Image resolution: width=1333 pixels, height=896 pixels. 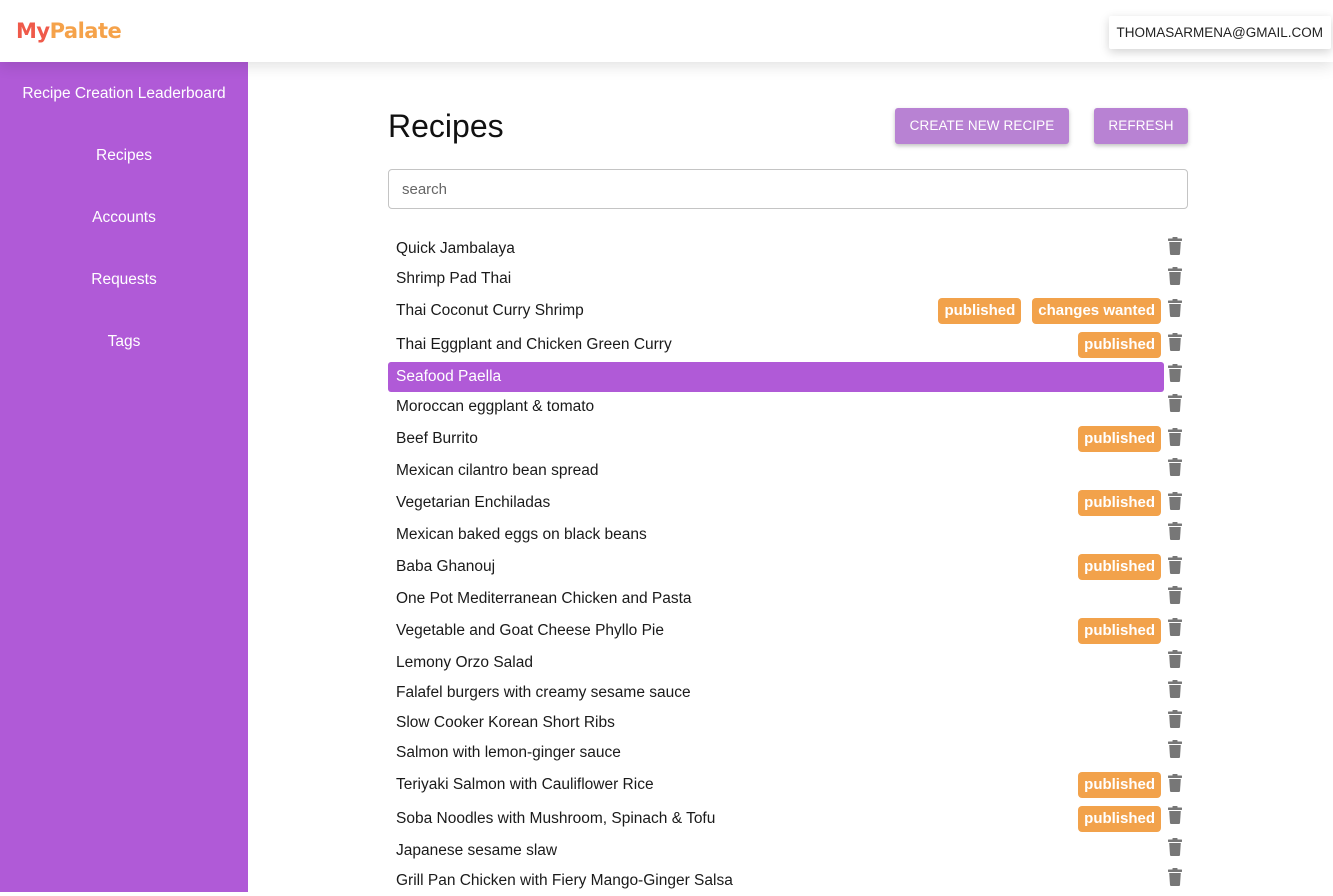 I want to click on sidebar-item-leaderboard: Recipe Creation Leaderboard, so click(x=124, y=94).